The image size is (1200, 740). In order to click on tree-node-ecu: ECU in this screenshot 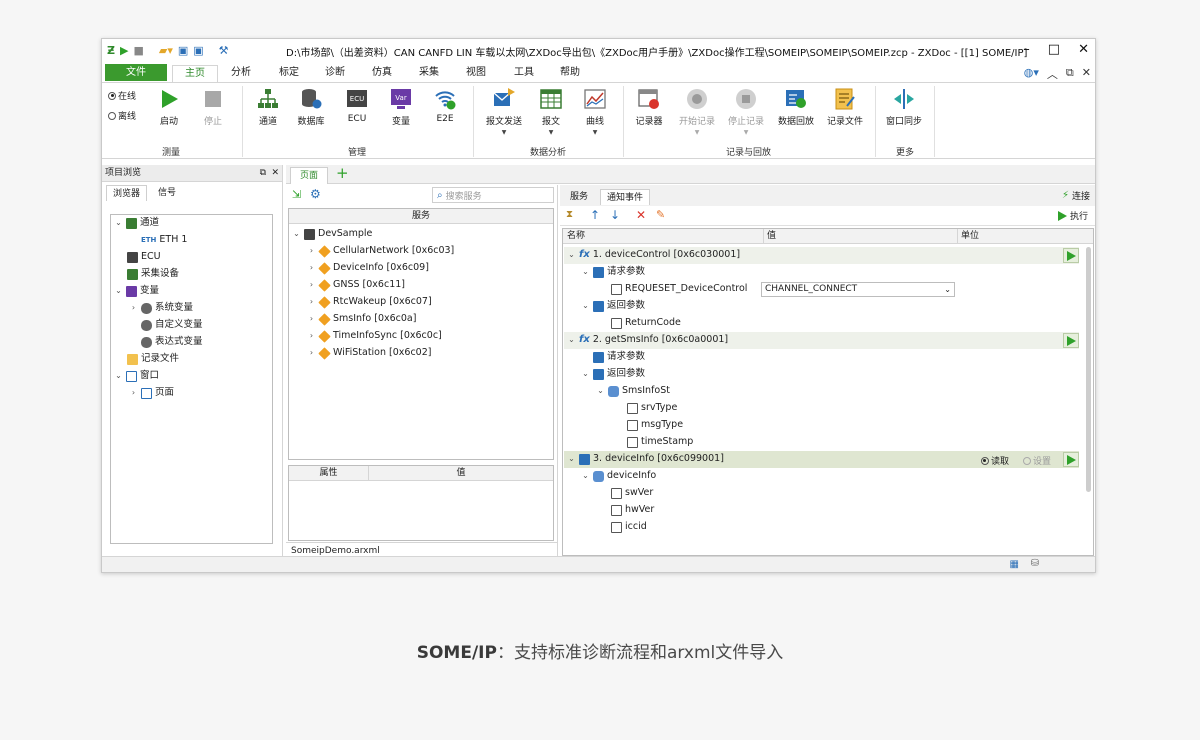, I will do `click(144, 257)`.